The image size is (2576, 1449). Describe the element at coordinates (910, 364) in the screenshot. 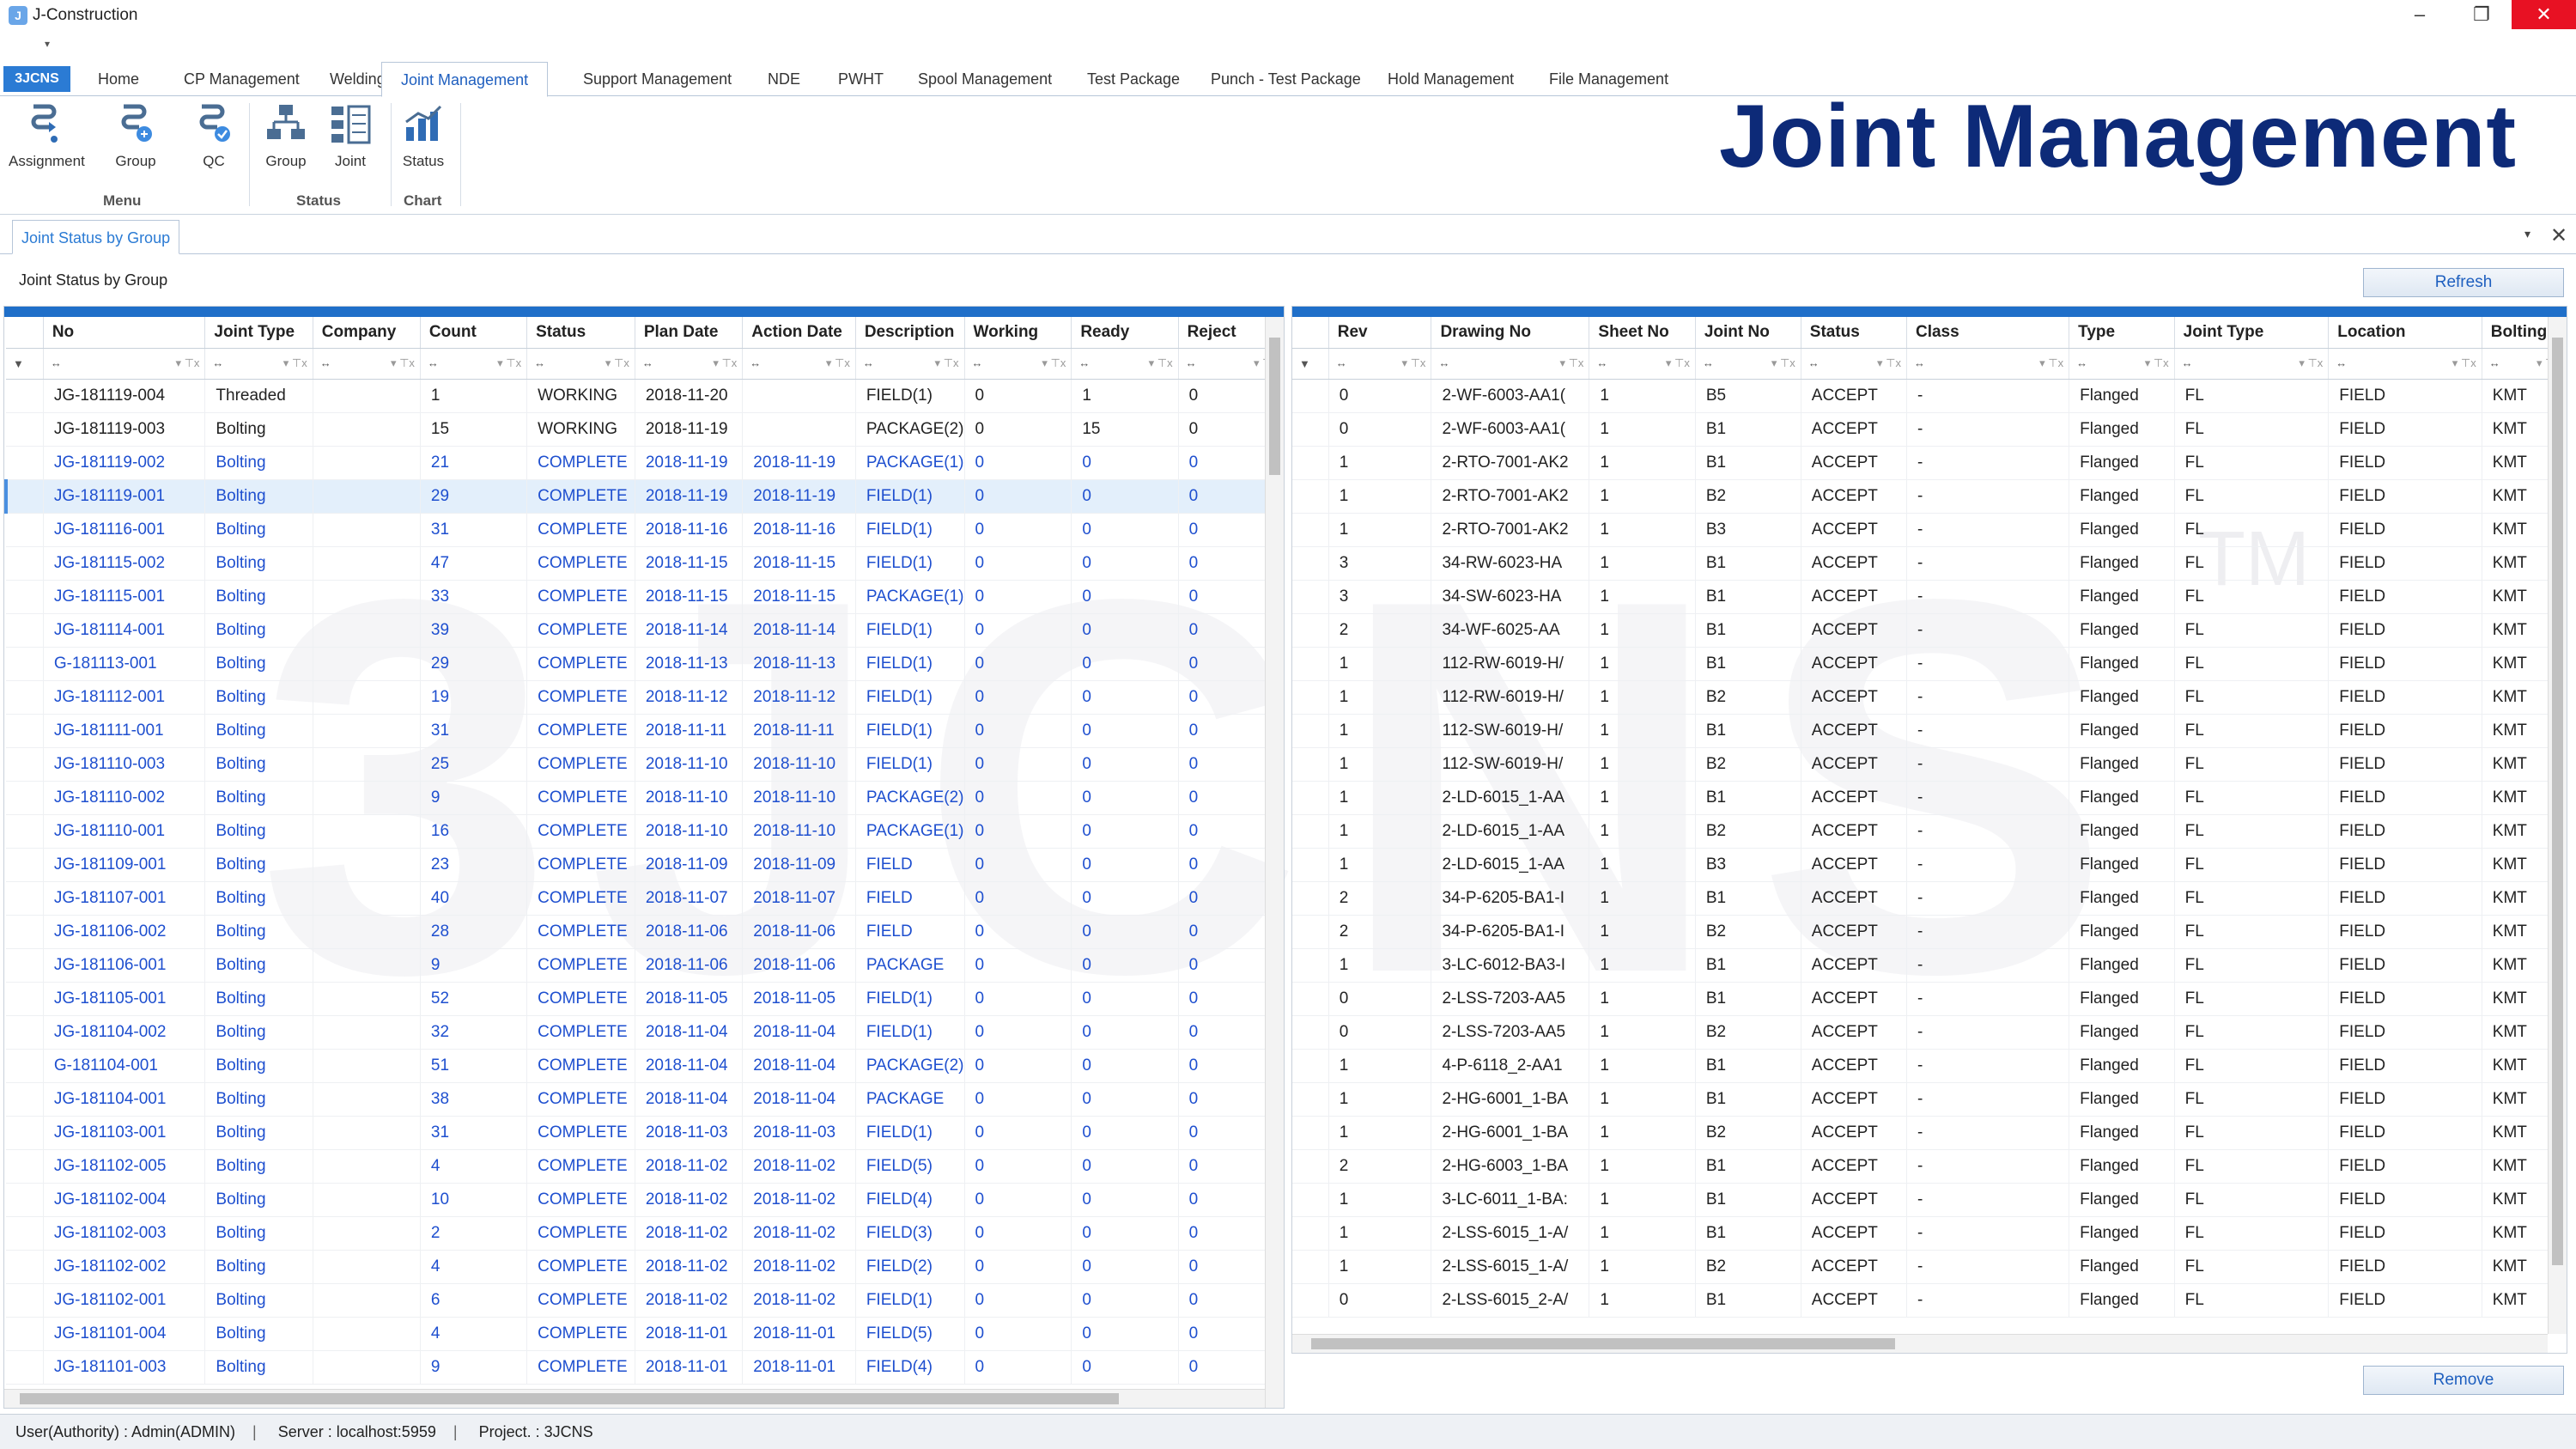

I see `filter-cell-description: ↔ ▾ ⊤x` at that location.